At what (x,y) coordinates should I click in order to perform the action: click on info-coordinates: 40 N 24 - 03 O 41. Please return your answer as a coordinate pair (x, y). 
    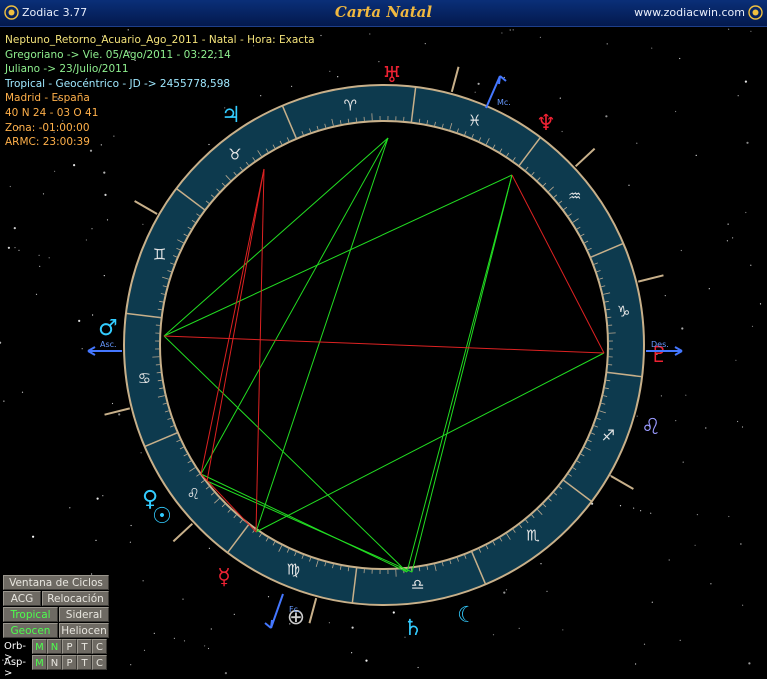
    Looking at the image, I should click on (160, 113).